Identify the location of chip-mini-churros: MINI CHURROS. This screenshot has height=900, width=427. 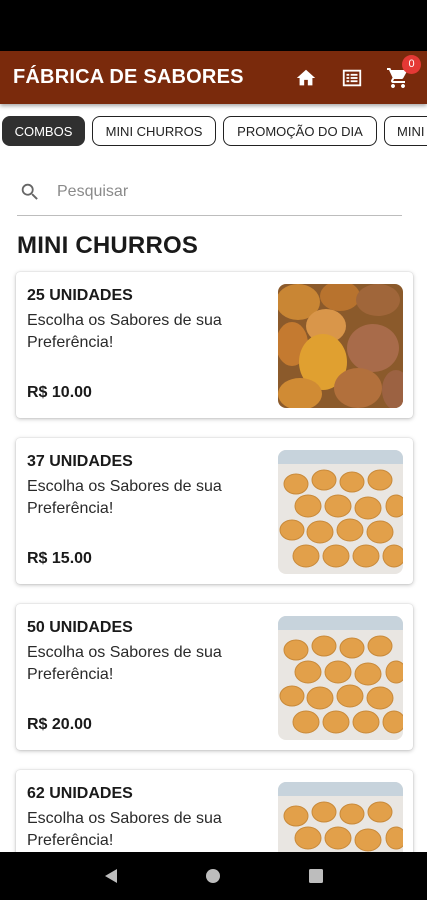
(154, 131).